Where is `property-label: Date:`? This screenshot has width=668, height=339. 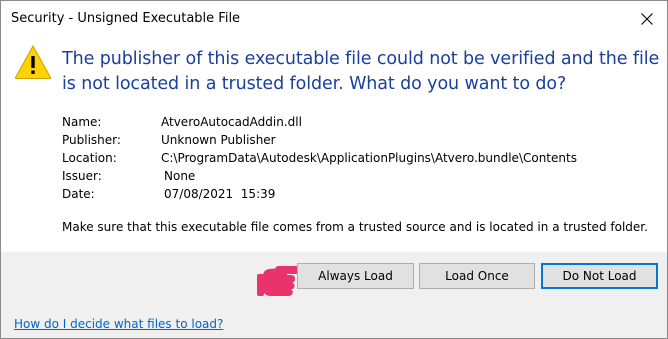
property-label: Date: is located at coordinates (78, 194).